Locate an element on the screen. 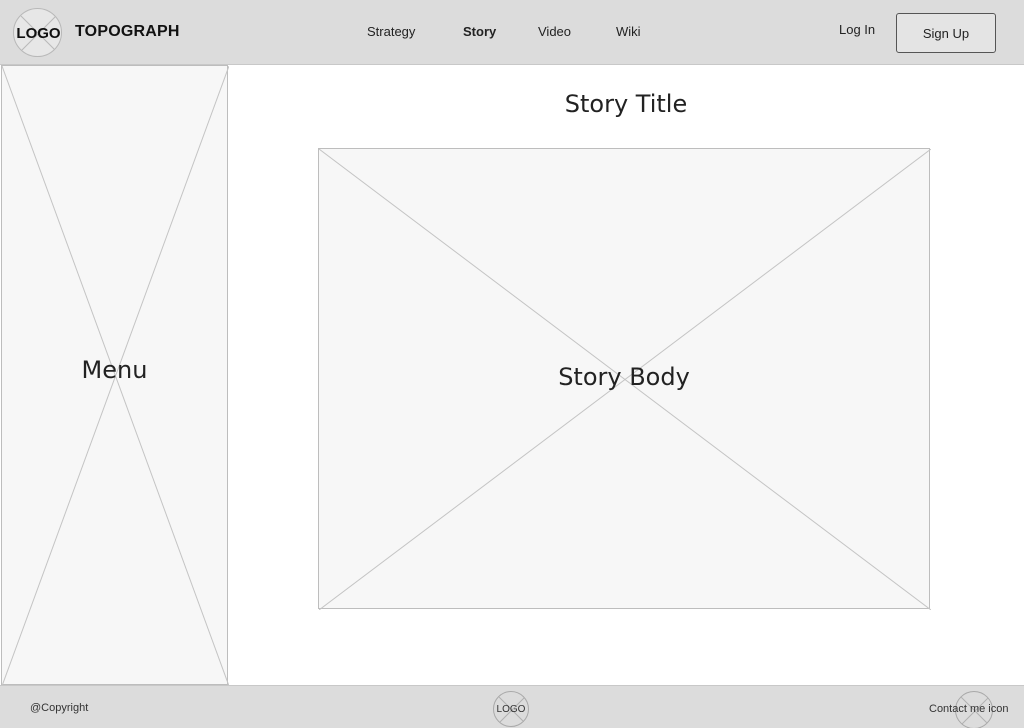  nav-strategy: Strategy is located at coordinates (391, 31).